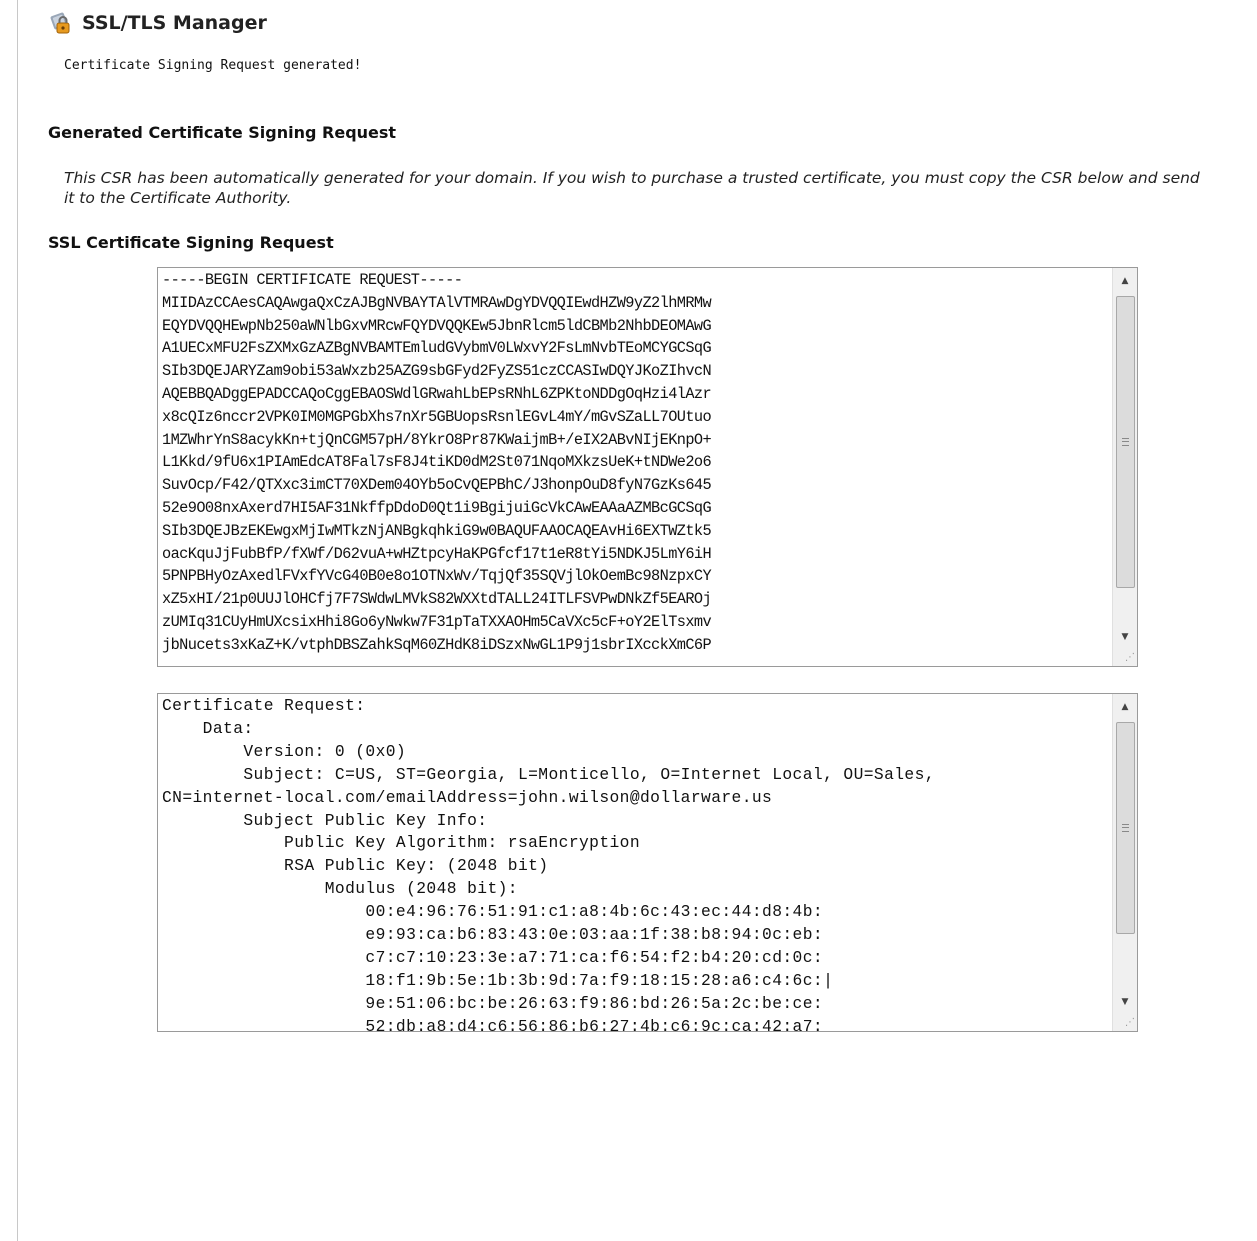  I want to click on decoded-scrollbar: ▲ ▼, so click(1124, 862).